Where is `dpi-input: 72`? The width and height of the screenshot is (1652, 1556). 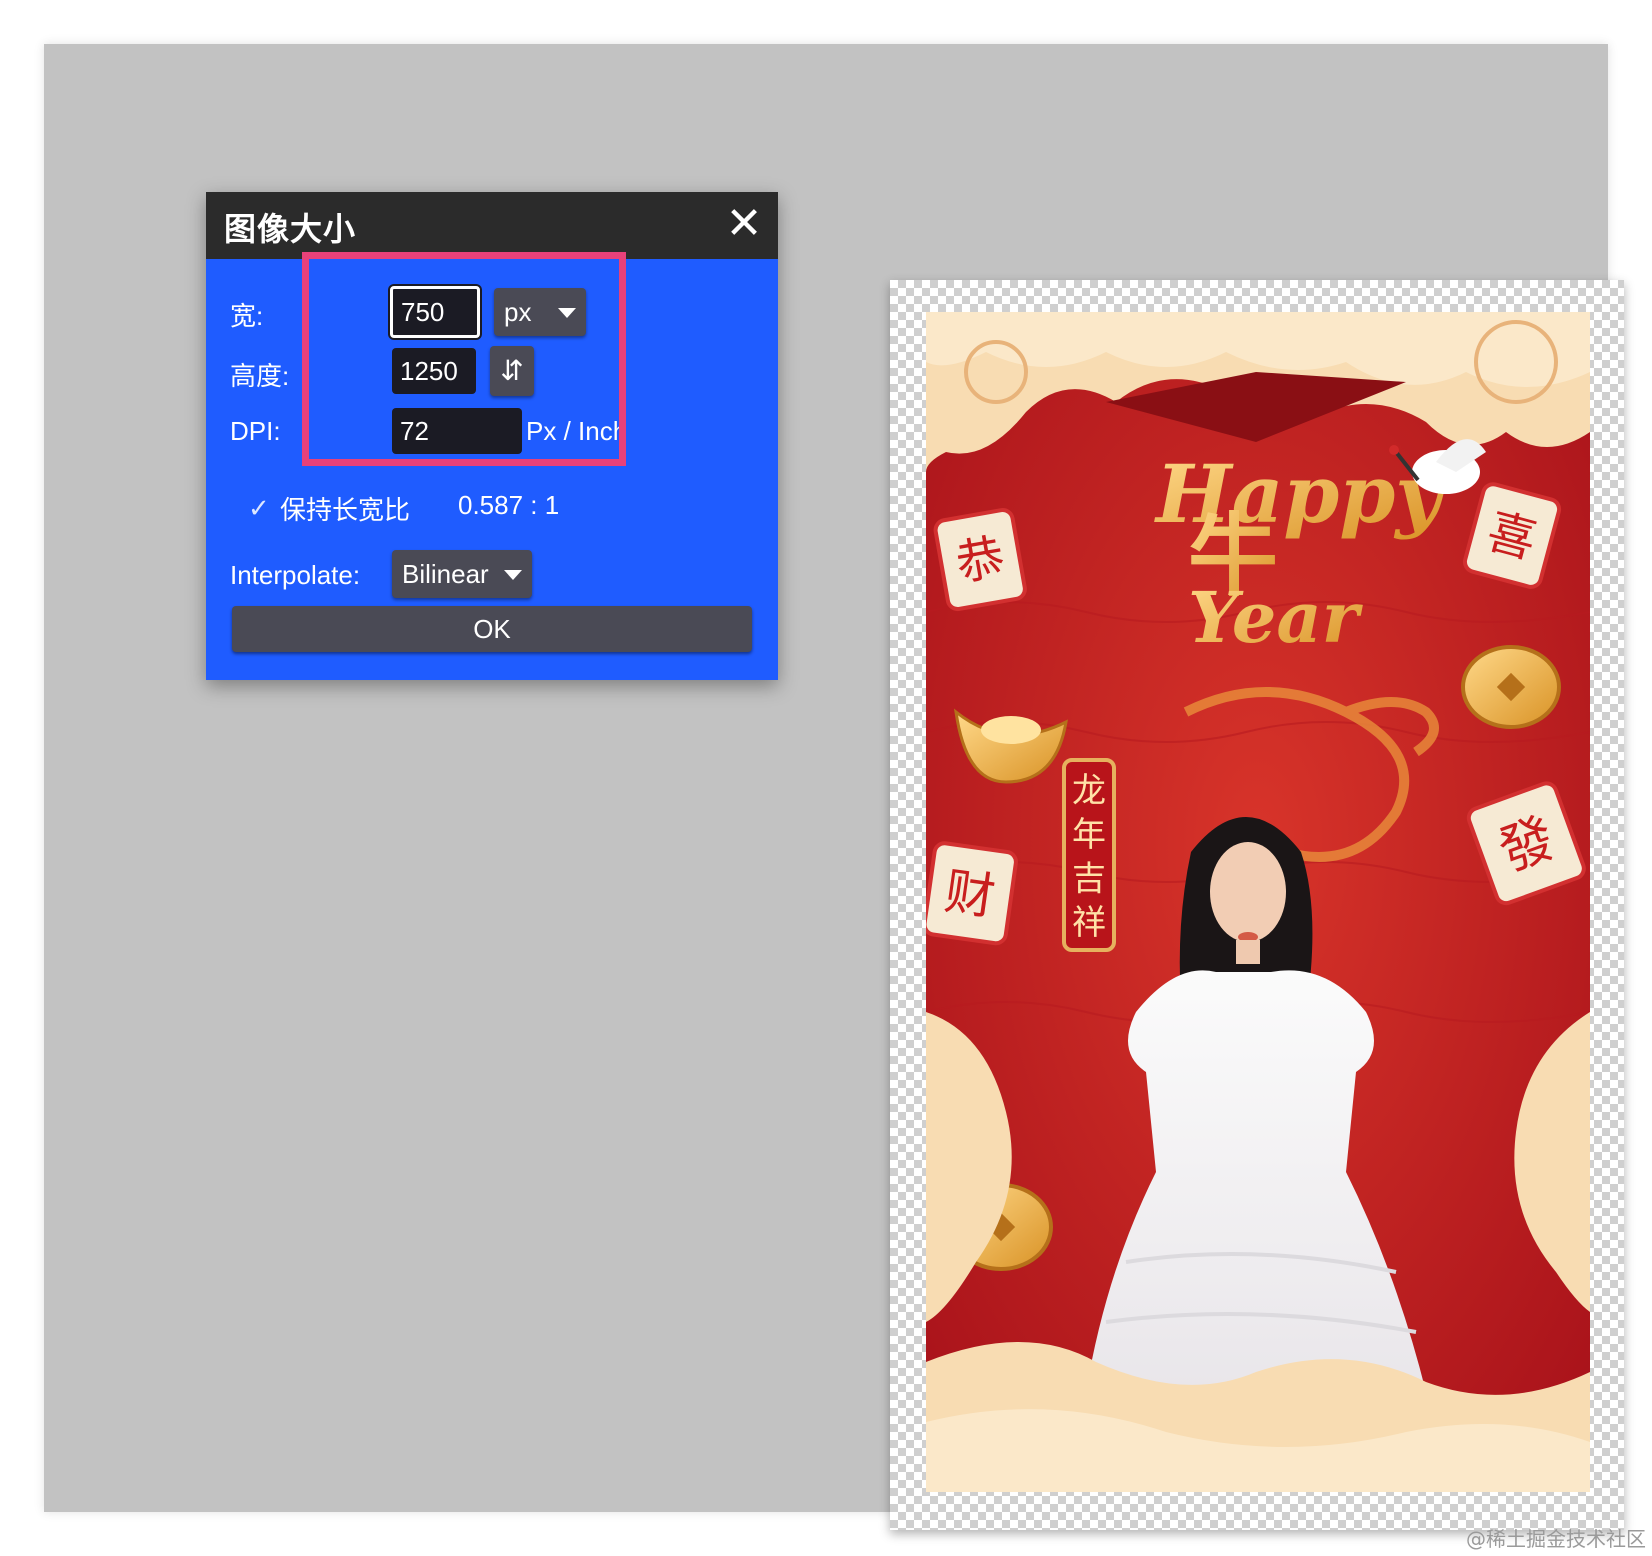 dpi-input: 72 is located at coordinates (457, 431).